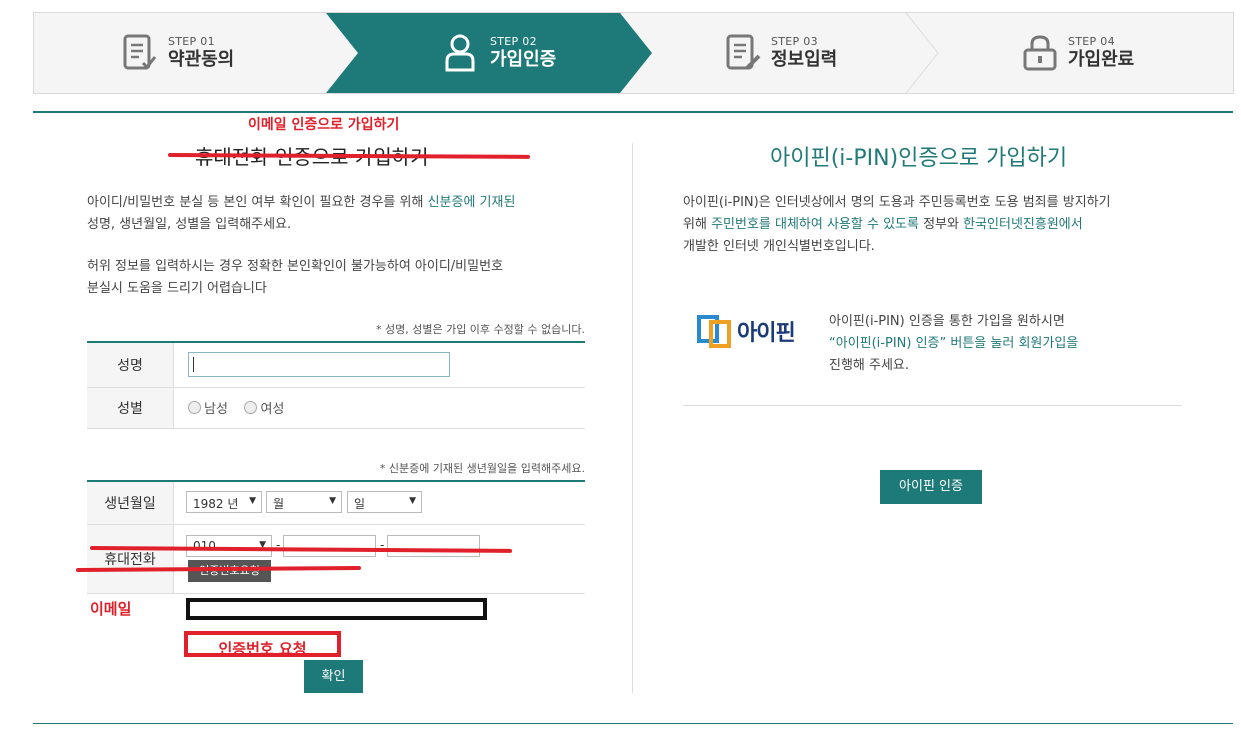  I want to click on guide-text-highlight: 신분증에 기재된, so click(471, 202).